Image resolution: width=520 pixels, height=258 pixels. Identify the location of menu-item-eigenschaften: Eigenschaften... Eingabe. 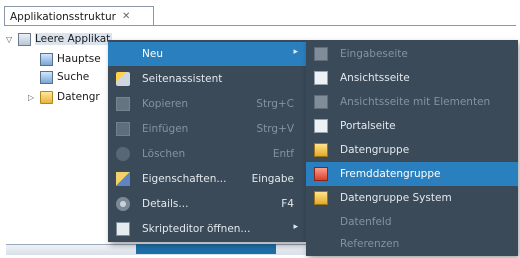
(207, 179).